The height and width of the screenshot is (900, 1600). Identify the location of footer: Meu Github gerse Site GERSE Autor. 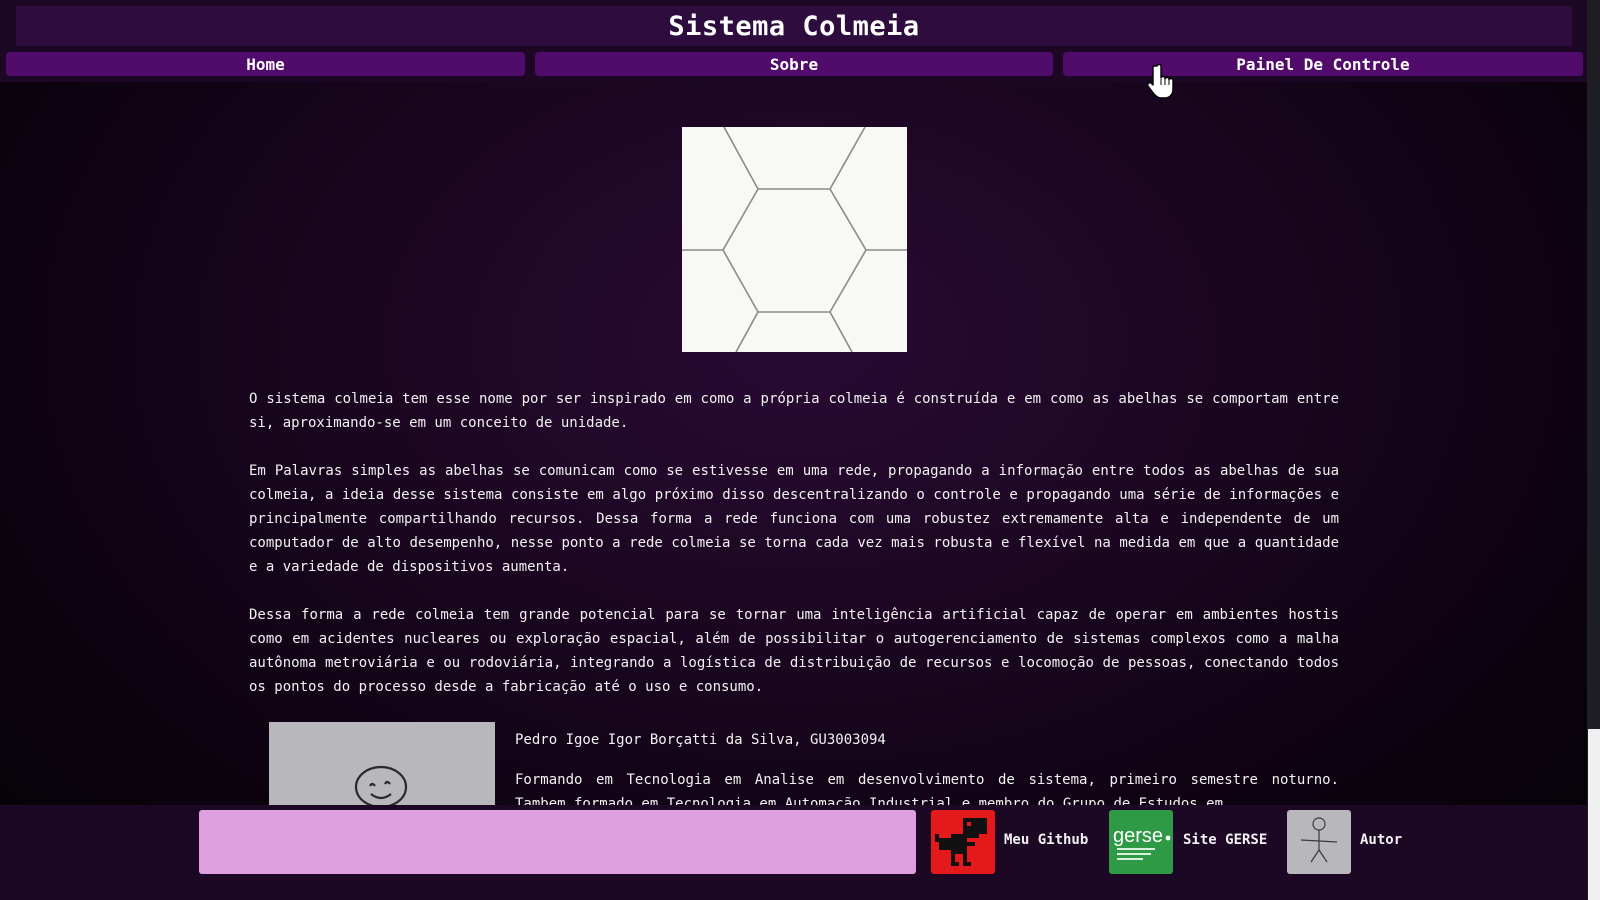
(793, 852).